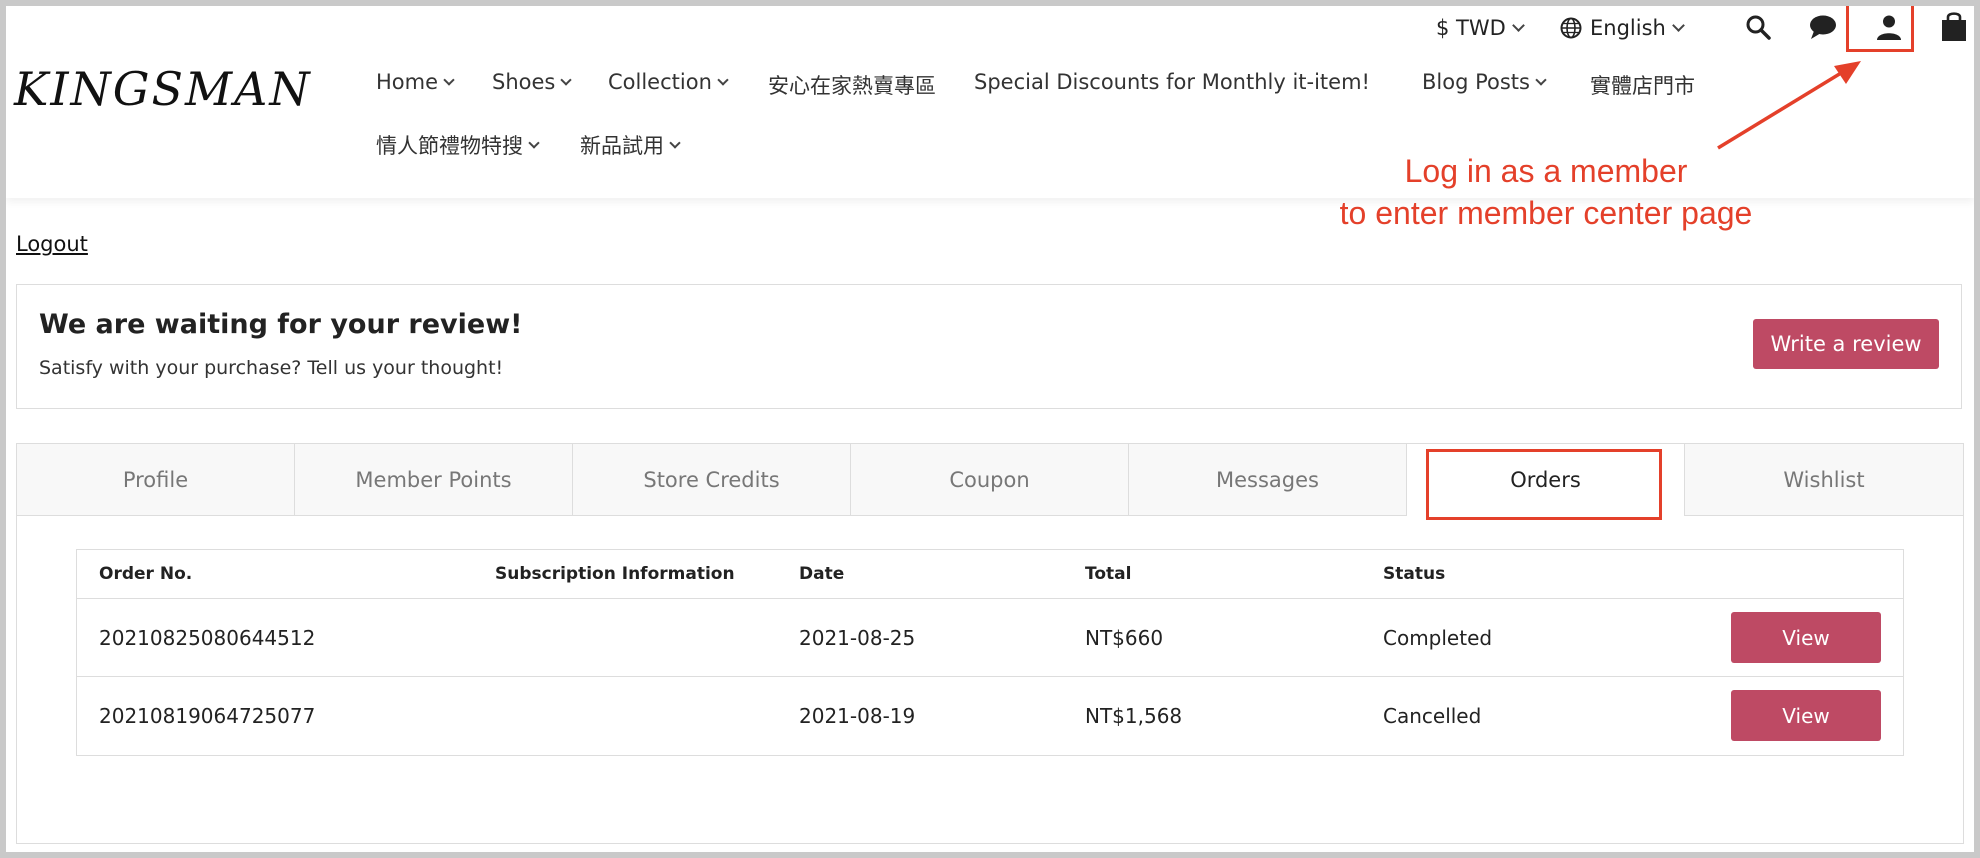 The width and height of the screenshot is (1980, 858). I want to click on order-date: 2021-08-25, so click(857, 637).